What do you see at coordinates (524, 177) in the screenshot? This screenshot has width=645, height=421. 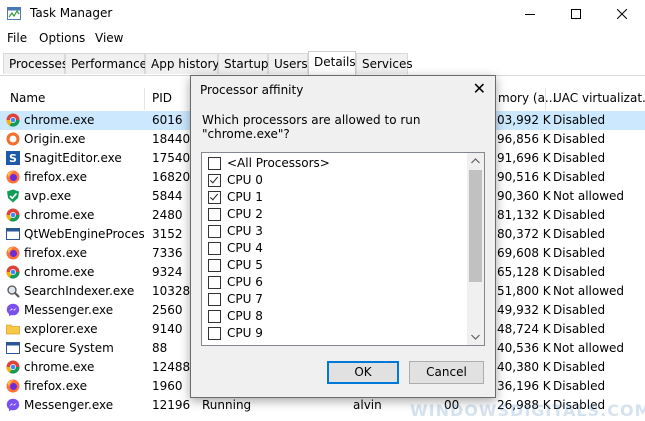 I see `process-memory: 90,516 K` at bounding box center [524, 177].